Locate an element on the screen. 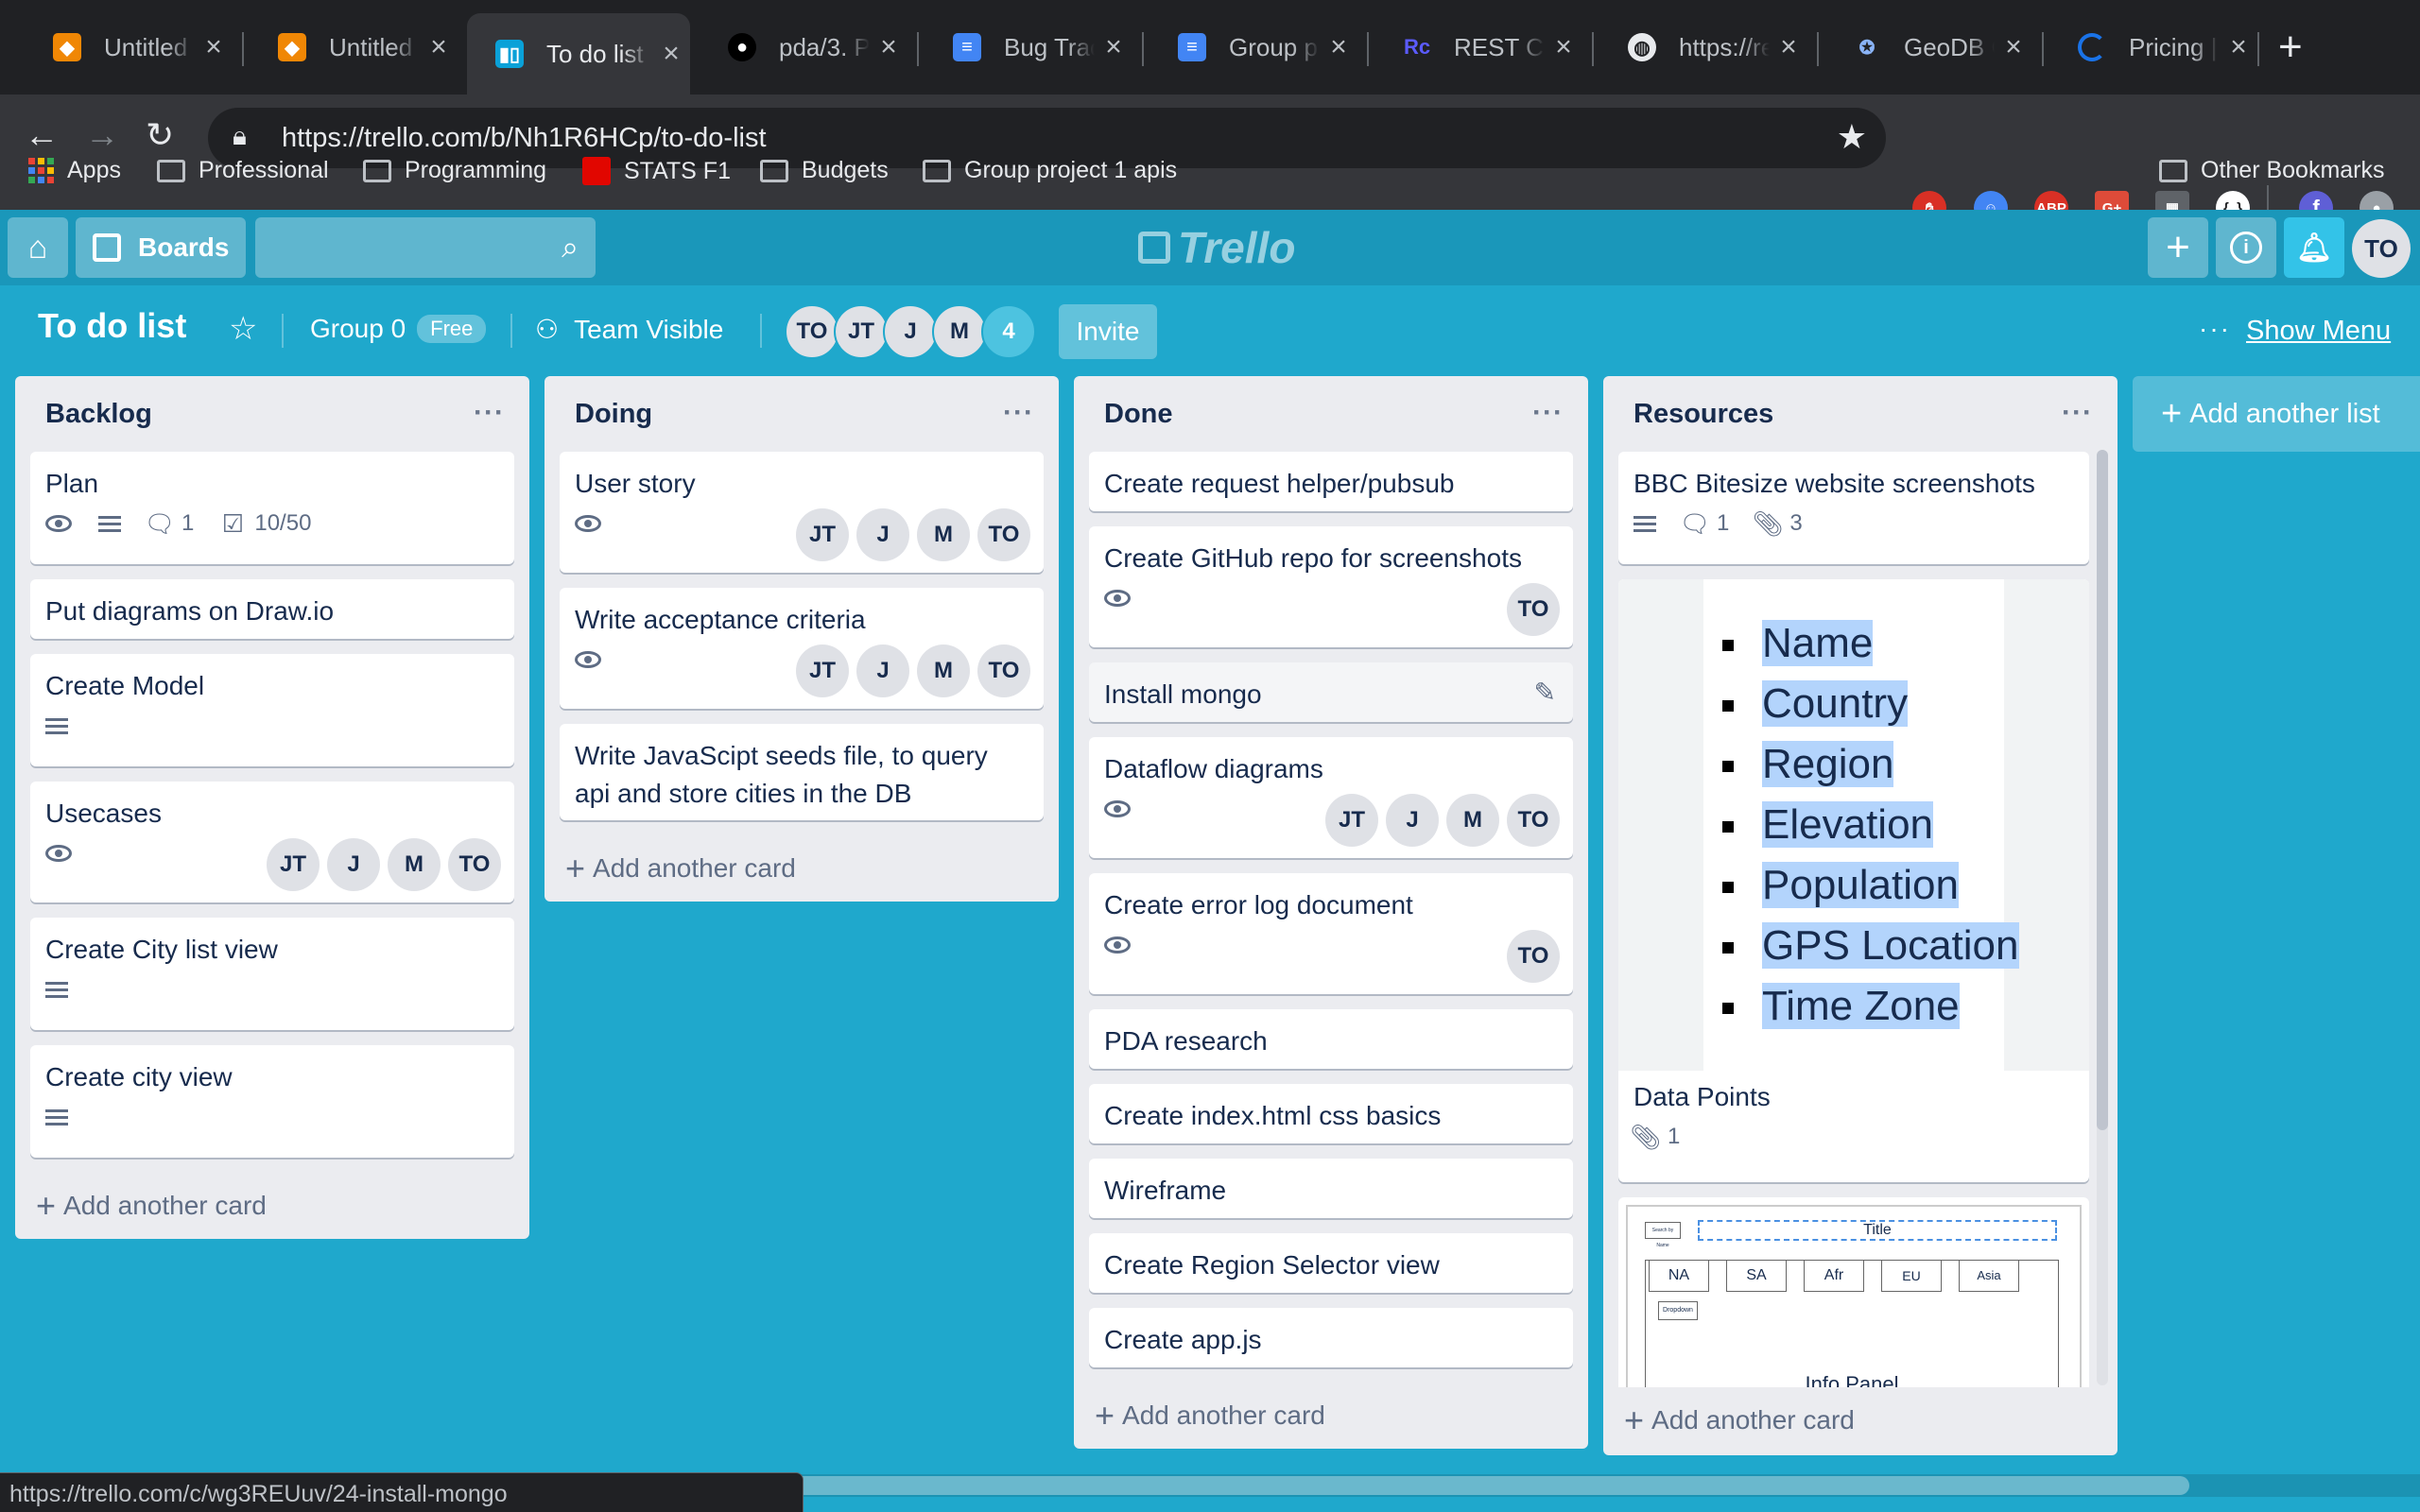 This screenshot has width=2420, height=1512. list-header: Resources ··· is located at coordinates (1860, 414).